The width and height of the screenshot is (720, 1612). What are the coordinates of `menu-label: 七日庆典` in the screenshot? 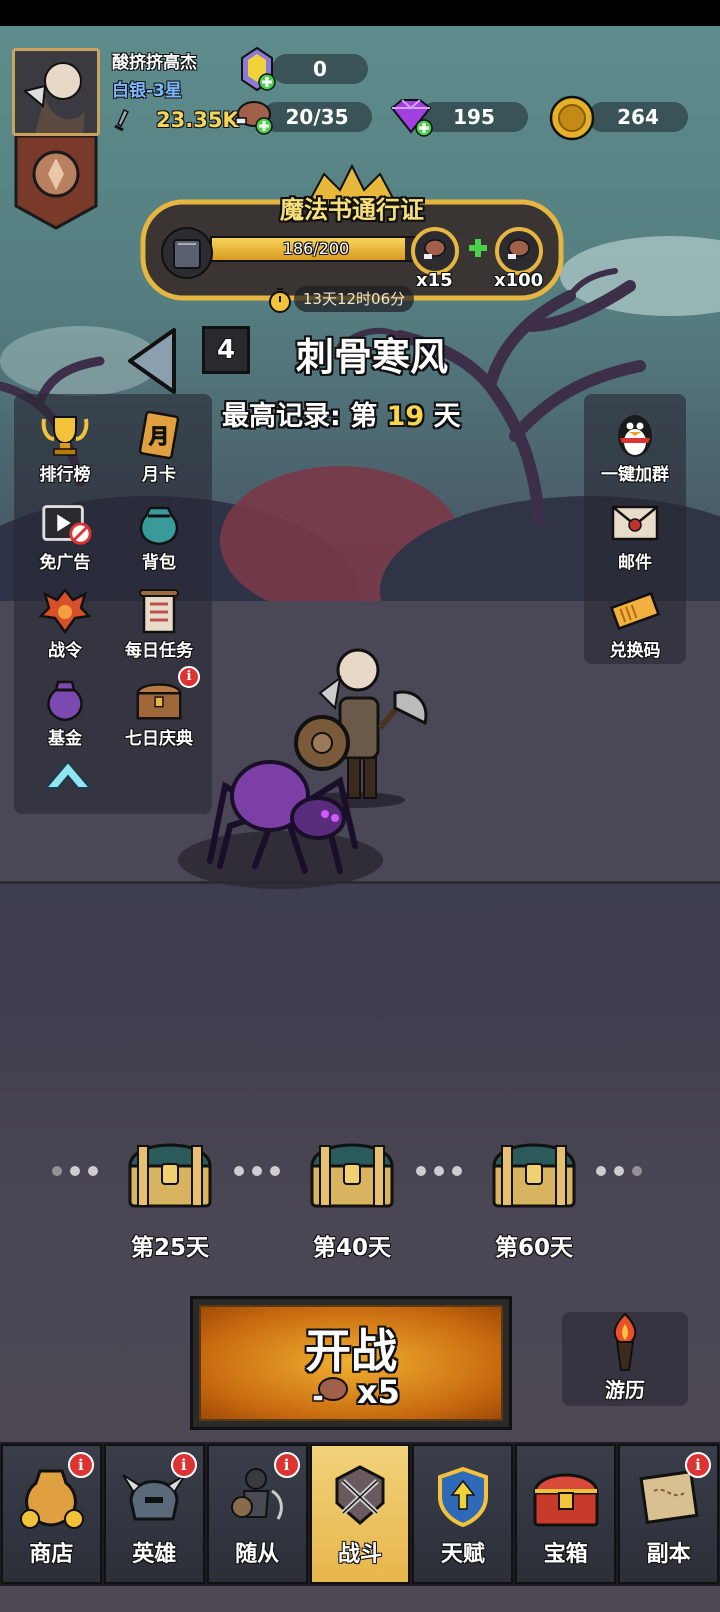 It's located at (159, 739).